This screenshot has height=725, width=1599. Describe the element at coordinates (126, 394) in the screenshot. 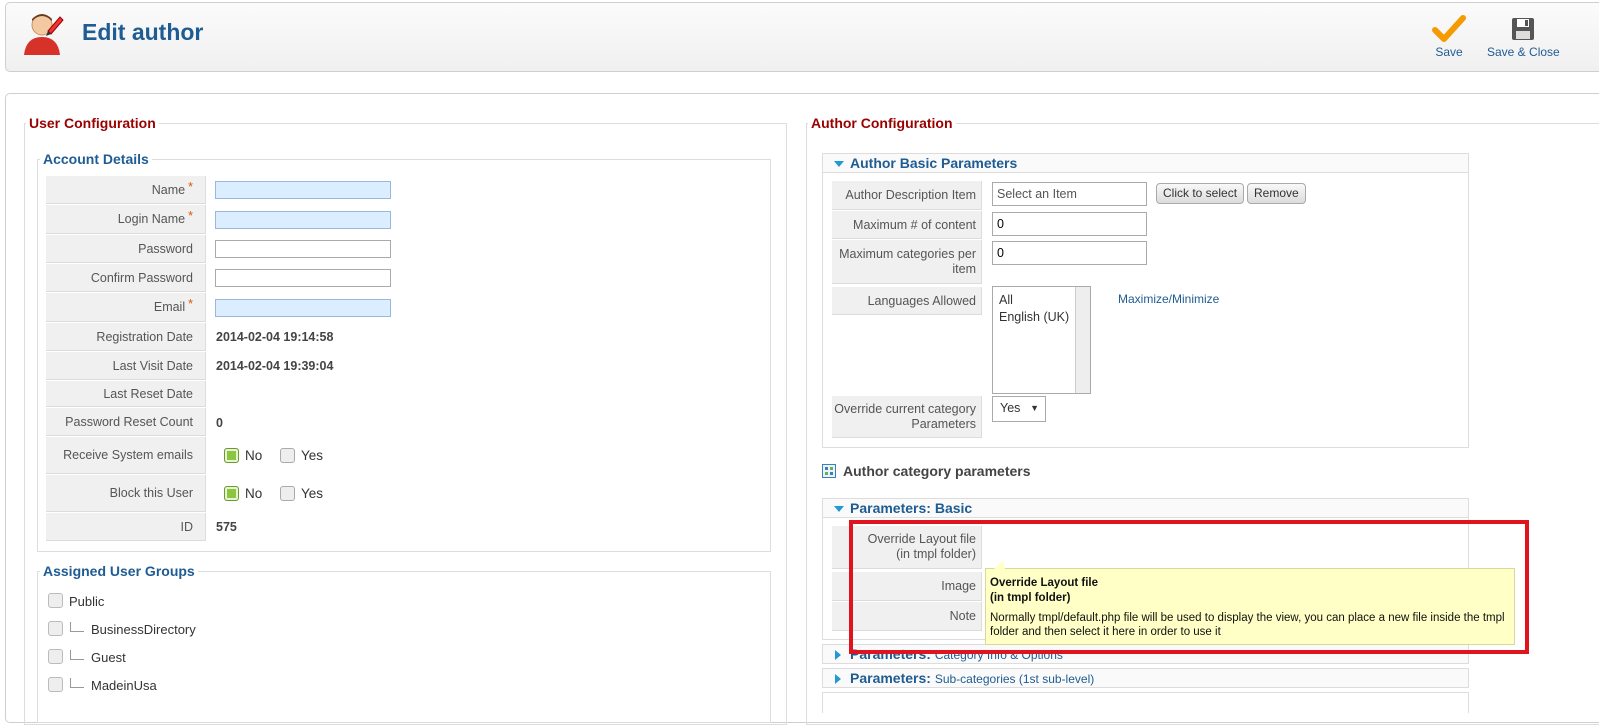

I see `last-reset-label: Last Reset Date` at that location.